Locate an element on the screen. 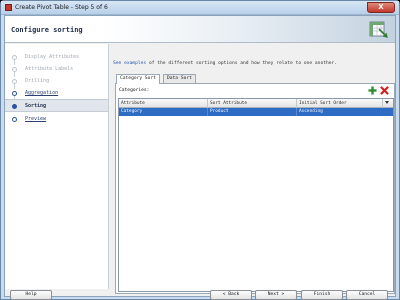 Image resolution: width=400 pixels, height=300 pixels. step-label: Preview is located at coordinates (36, 119).